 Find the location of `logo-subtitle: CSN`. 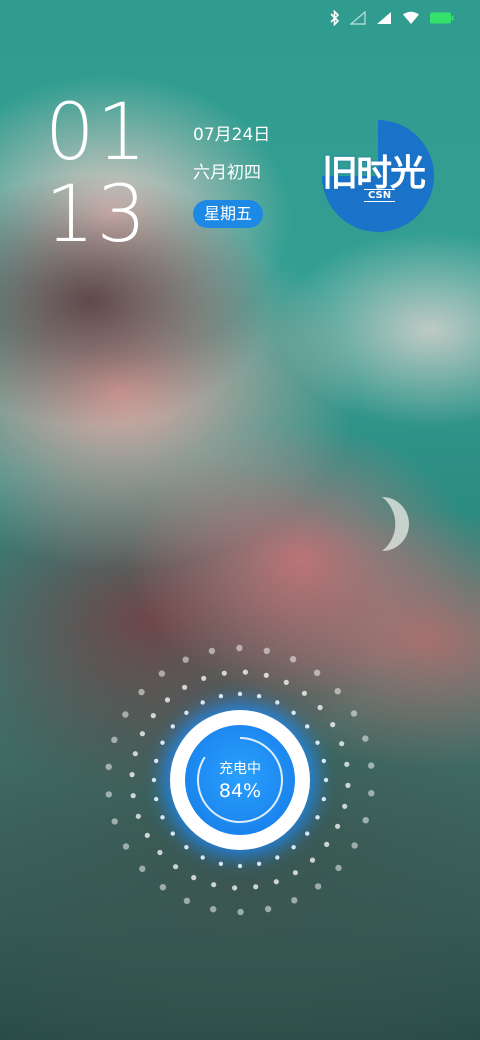

logo-subtitle: CSN is located at coordinates (380, 195).